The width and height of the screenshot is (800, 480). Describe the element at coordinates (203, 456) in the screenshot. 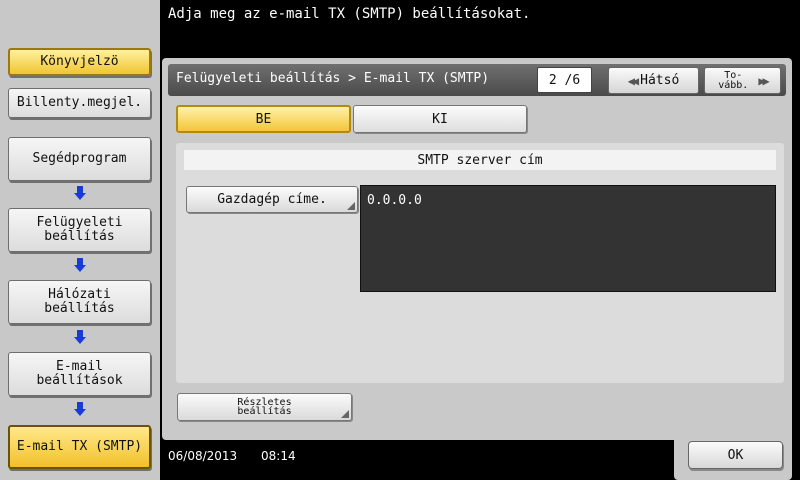

I see `status-date: 06/08/2013` at that location.